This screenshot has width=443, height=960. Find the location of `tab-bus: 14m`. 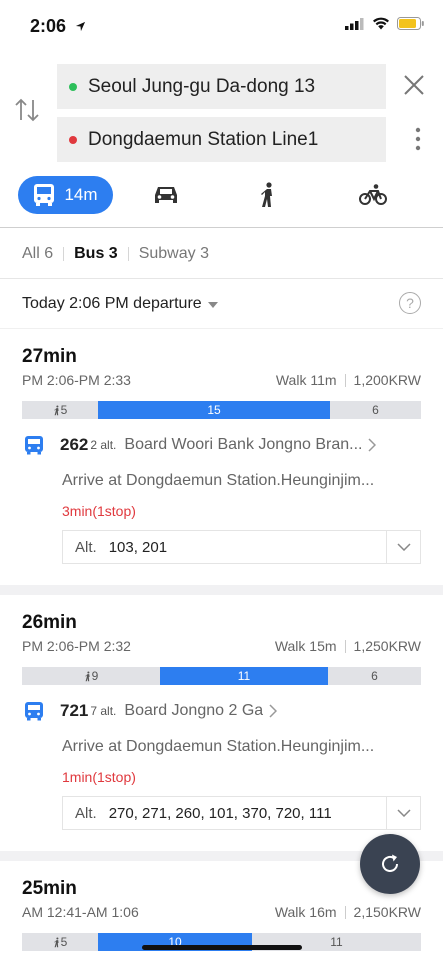

tab-bus: 14m is located at coordinates (65, 195).